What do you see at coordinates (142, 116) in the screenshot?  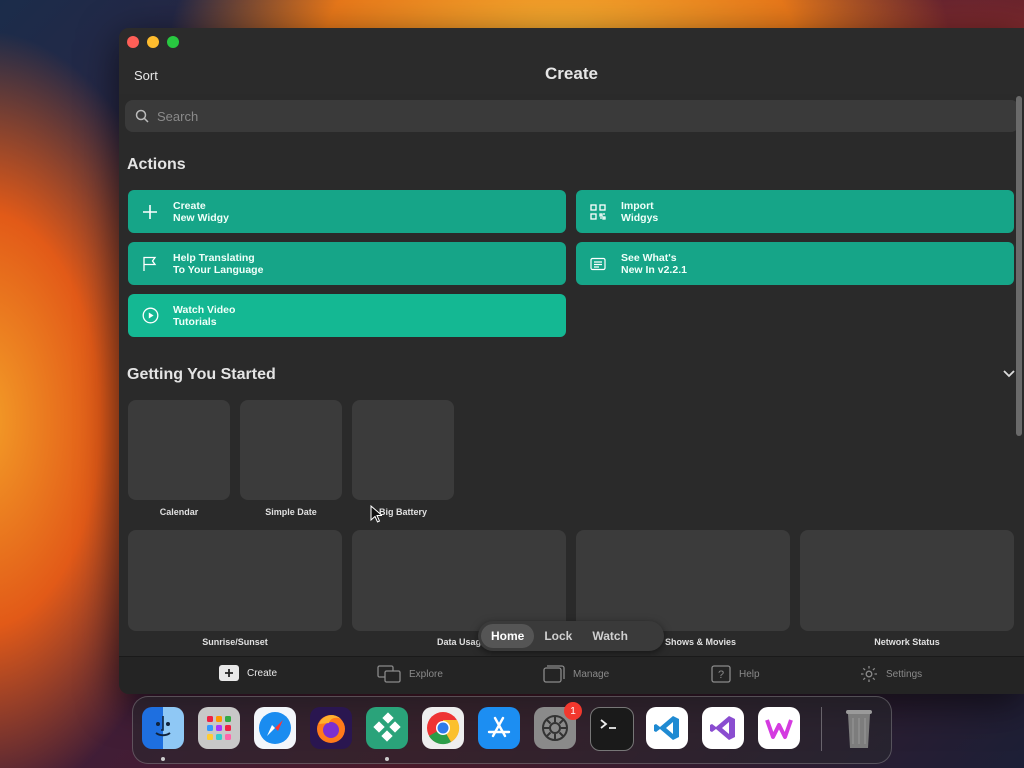 I see `search-icon` at bounding box center [142, 116].